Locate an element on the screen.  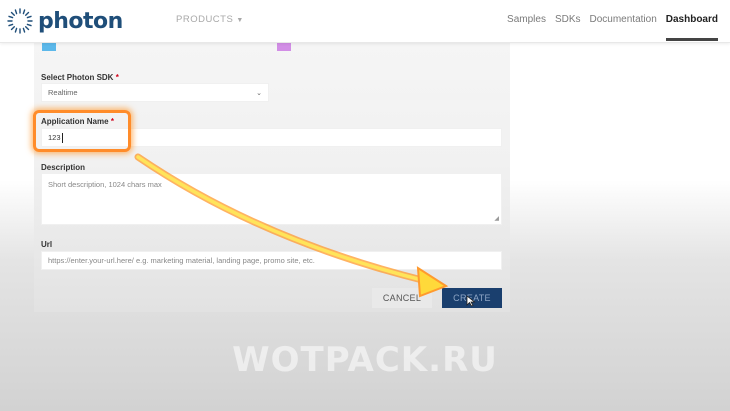
watermark: WOTPACK.RU is located at coordinates (365, 360).